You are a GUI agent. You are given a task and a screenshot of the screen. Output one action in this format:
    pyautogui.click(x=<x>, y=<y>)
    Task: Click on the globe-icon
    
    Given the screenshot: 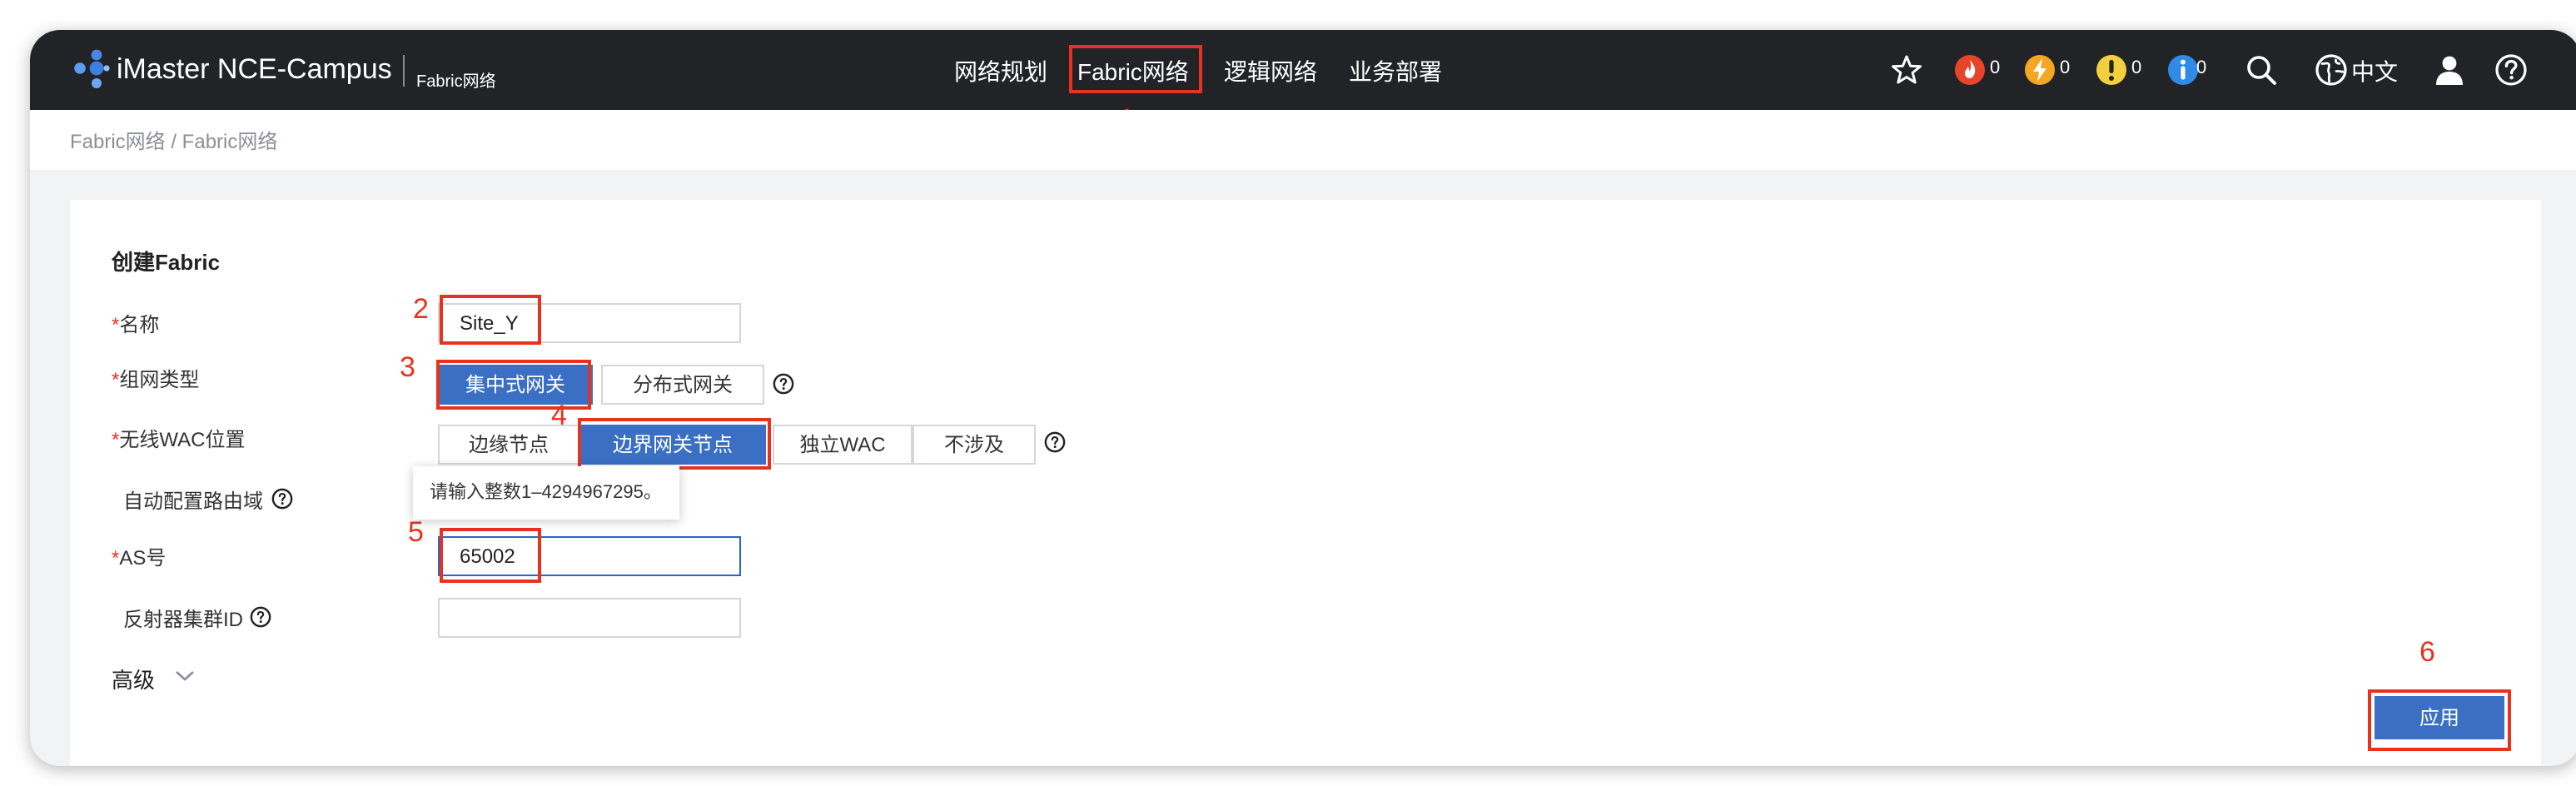 What is the action you would take?
    pyautogui.click(x=2331, y=70)
    